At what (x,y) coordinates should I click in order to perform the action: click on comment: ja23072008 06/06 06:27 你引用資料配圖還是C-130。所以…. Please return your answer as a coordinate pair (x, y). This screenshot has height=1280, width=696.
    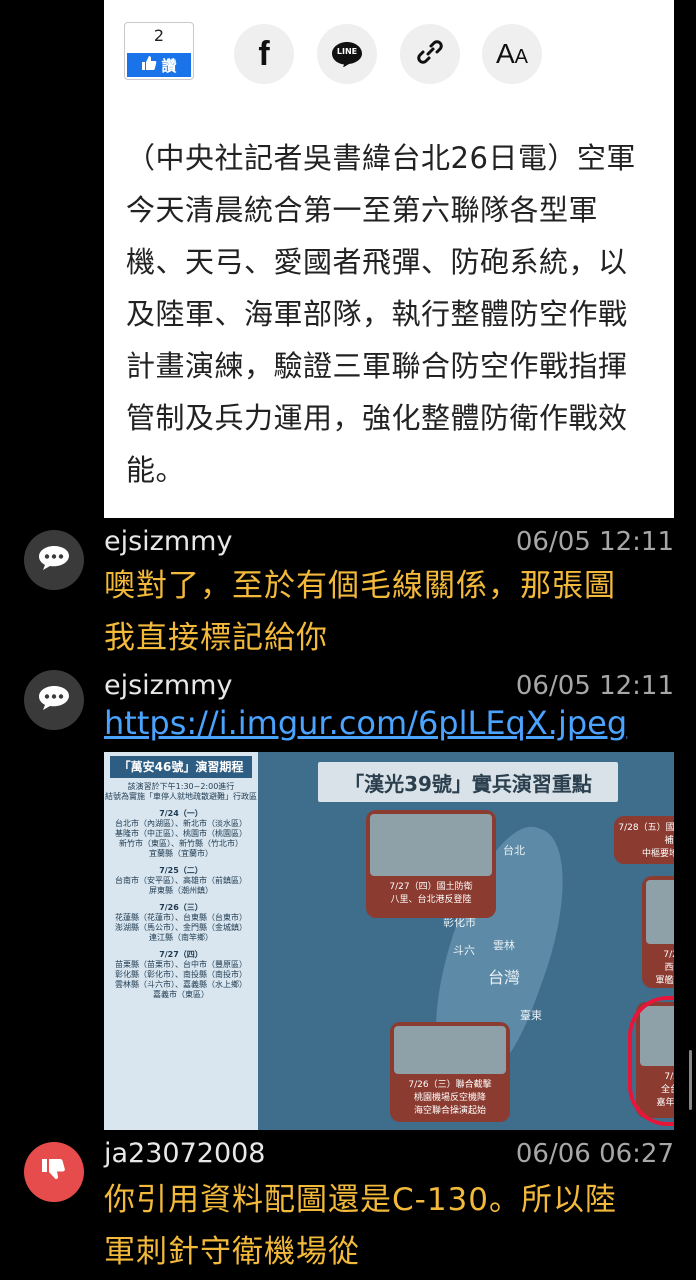
    Looking at the image, I should click on (348, 1207).